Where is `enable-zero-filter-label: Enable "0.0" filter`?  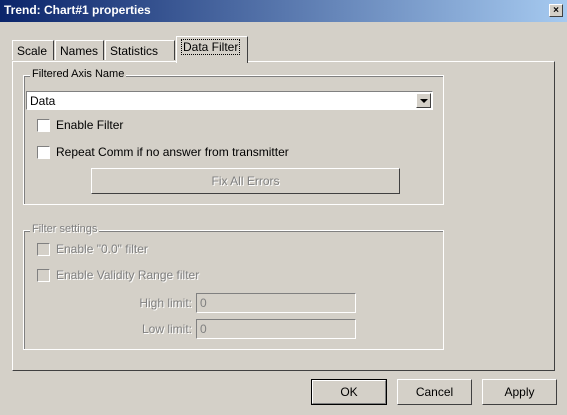
enable-zero-filter-label: Enable "0.0" filter is located at coordinates (102, 249).